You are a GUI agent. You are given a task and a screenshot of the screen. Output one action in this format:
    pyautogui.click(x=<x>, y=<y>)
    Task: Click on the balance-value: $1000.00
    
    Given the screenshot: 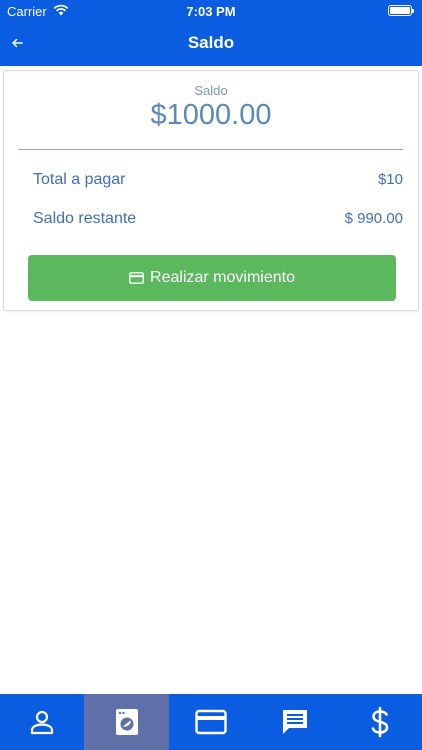 What is the action you would take?
    pyautogui.click(x=211, y=115)
    